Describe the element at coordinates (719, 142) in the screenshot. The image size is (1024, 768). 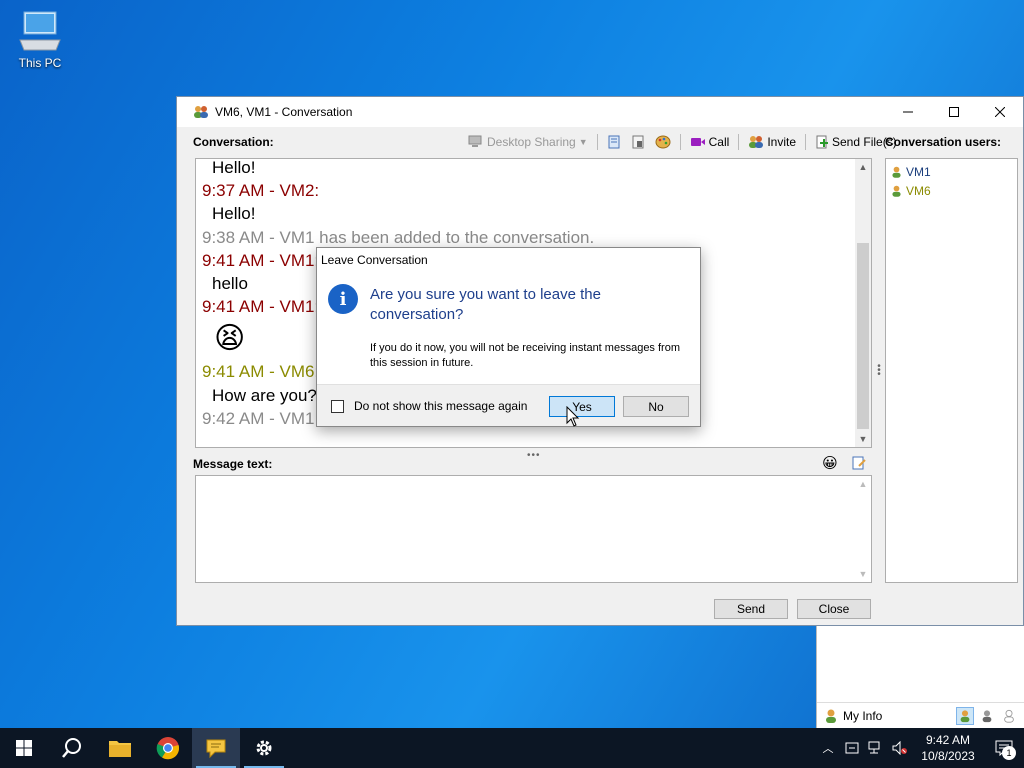
I see `call-label: Call` at that location.